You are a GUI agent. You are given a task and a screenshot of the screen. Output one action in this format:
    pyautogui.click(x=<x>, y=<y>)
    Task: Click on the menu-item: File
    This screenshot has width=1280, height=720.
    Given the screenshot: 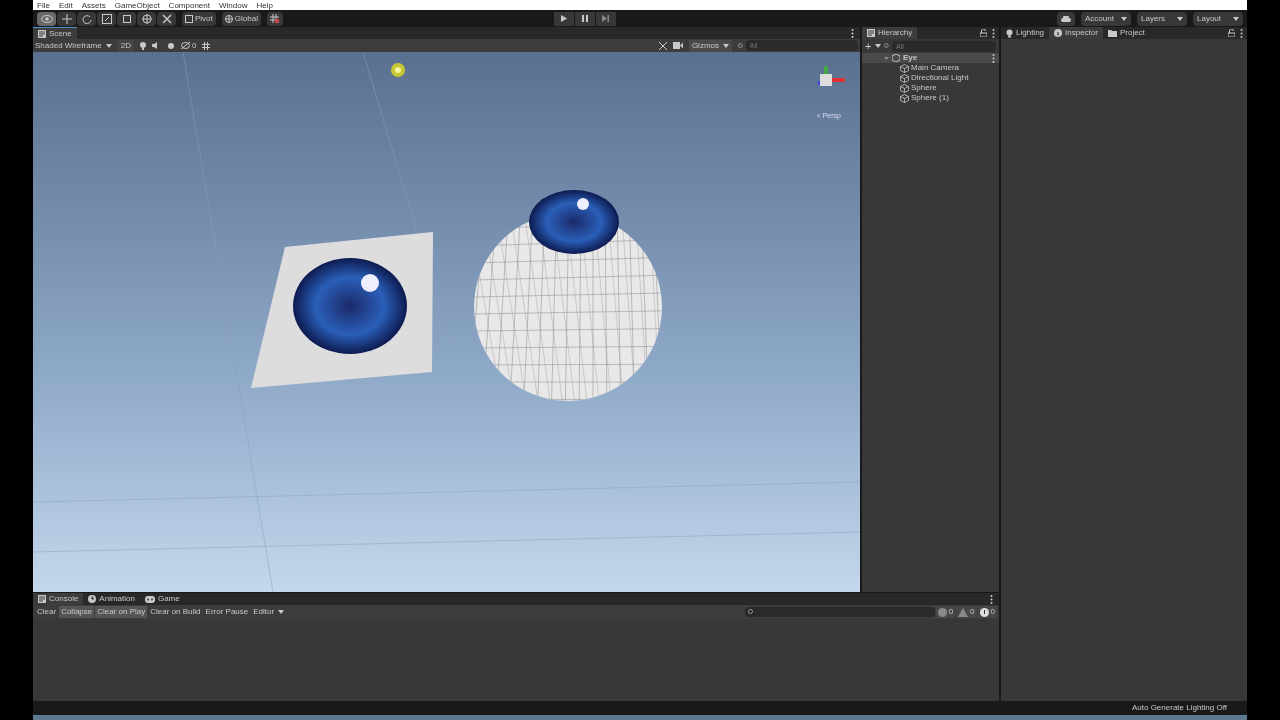 What is the action you would take?
    pyautogui.click(x=43, y=5)
    